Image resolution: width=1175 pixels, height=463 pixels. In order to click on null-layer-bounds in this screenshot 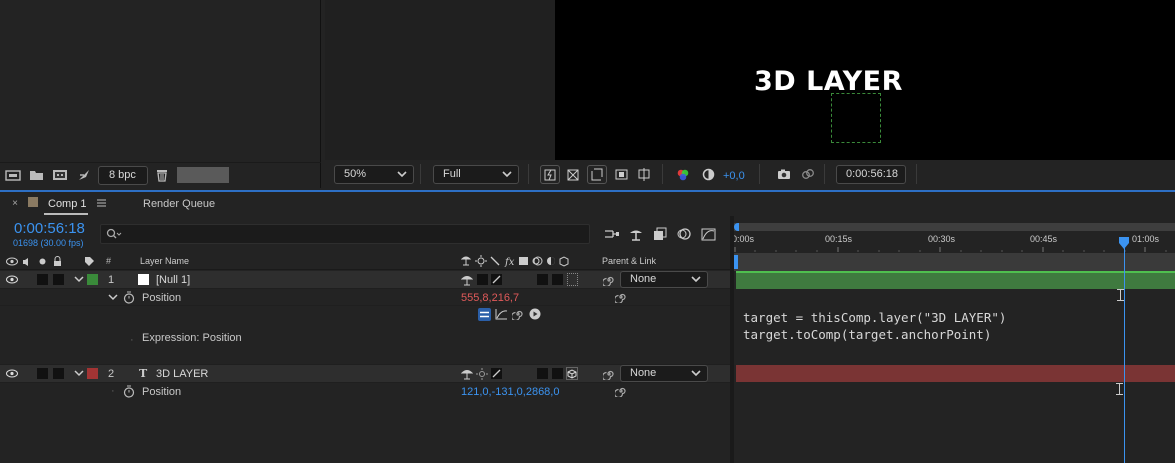, I will do `click(856, 118)`.